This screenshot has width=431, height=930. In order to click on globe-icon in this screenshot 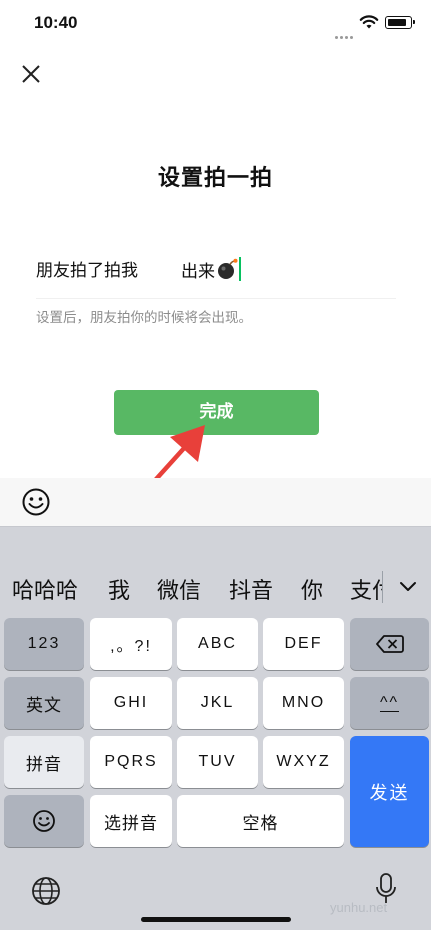, I will do `click(46, 891)`.